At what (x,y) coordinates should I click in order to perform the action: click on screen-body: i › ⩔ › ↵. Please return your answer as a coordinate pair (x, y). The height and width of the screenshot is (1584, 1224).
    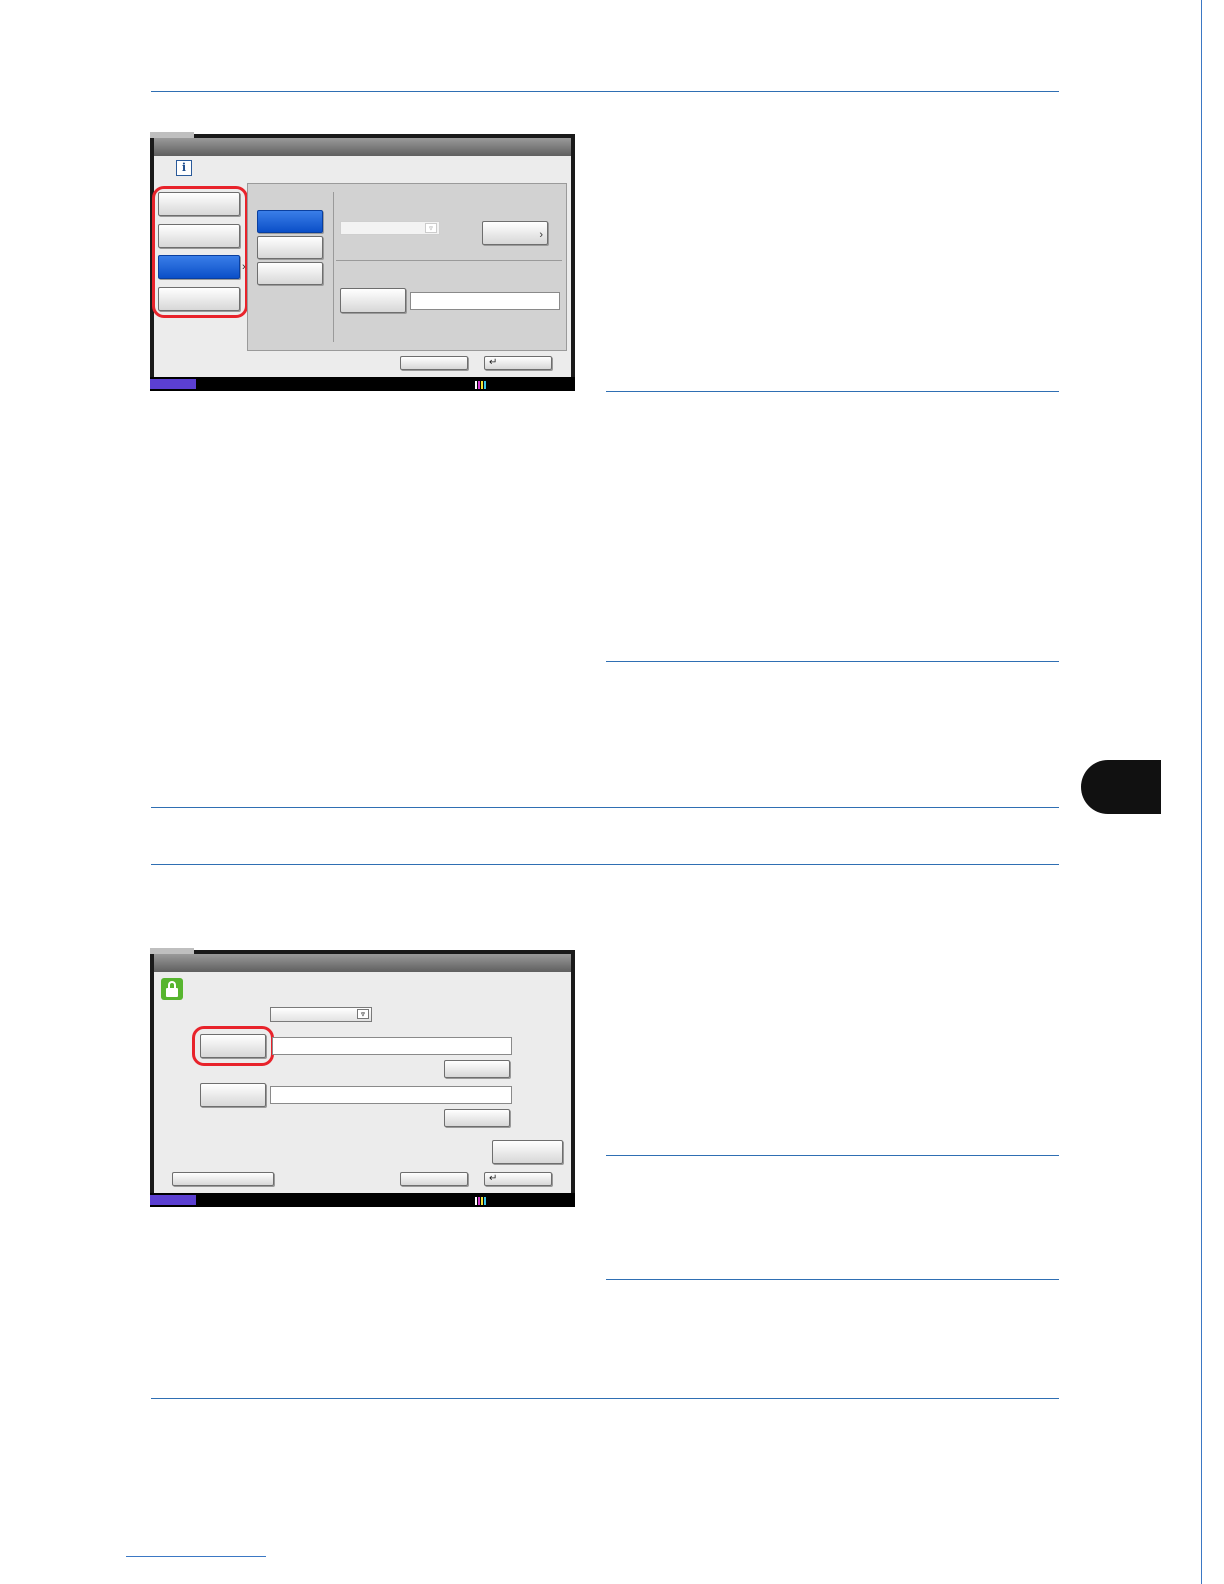
    Looking at the image, I should click on (361, 257).